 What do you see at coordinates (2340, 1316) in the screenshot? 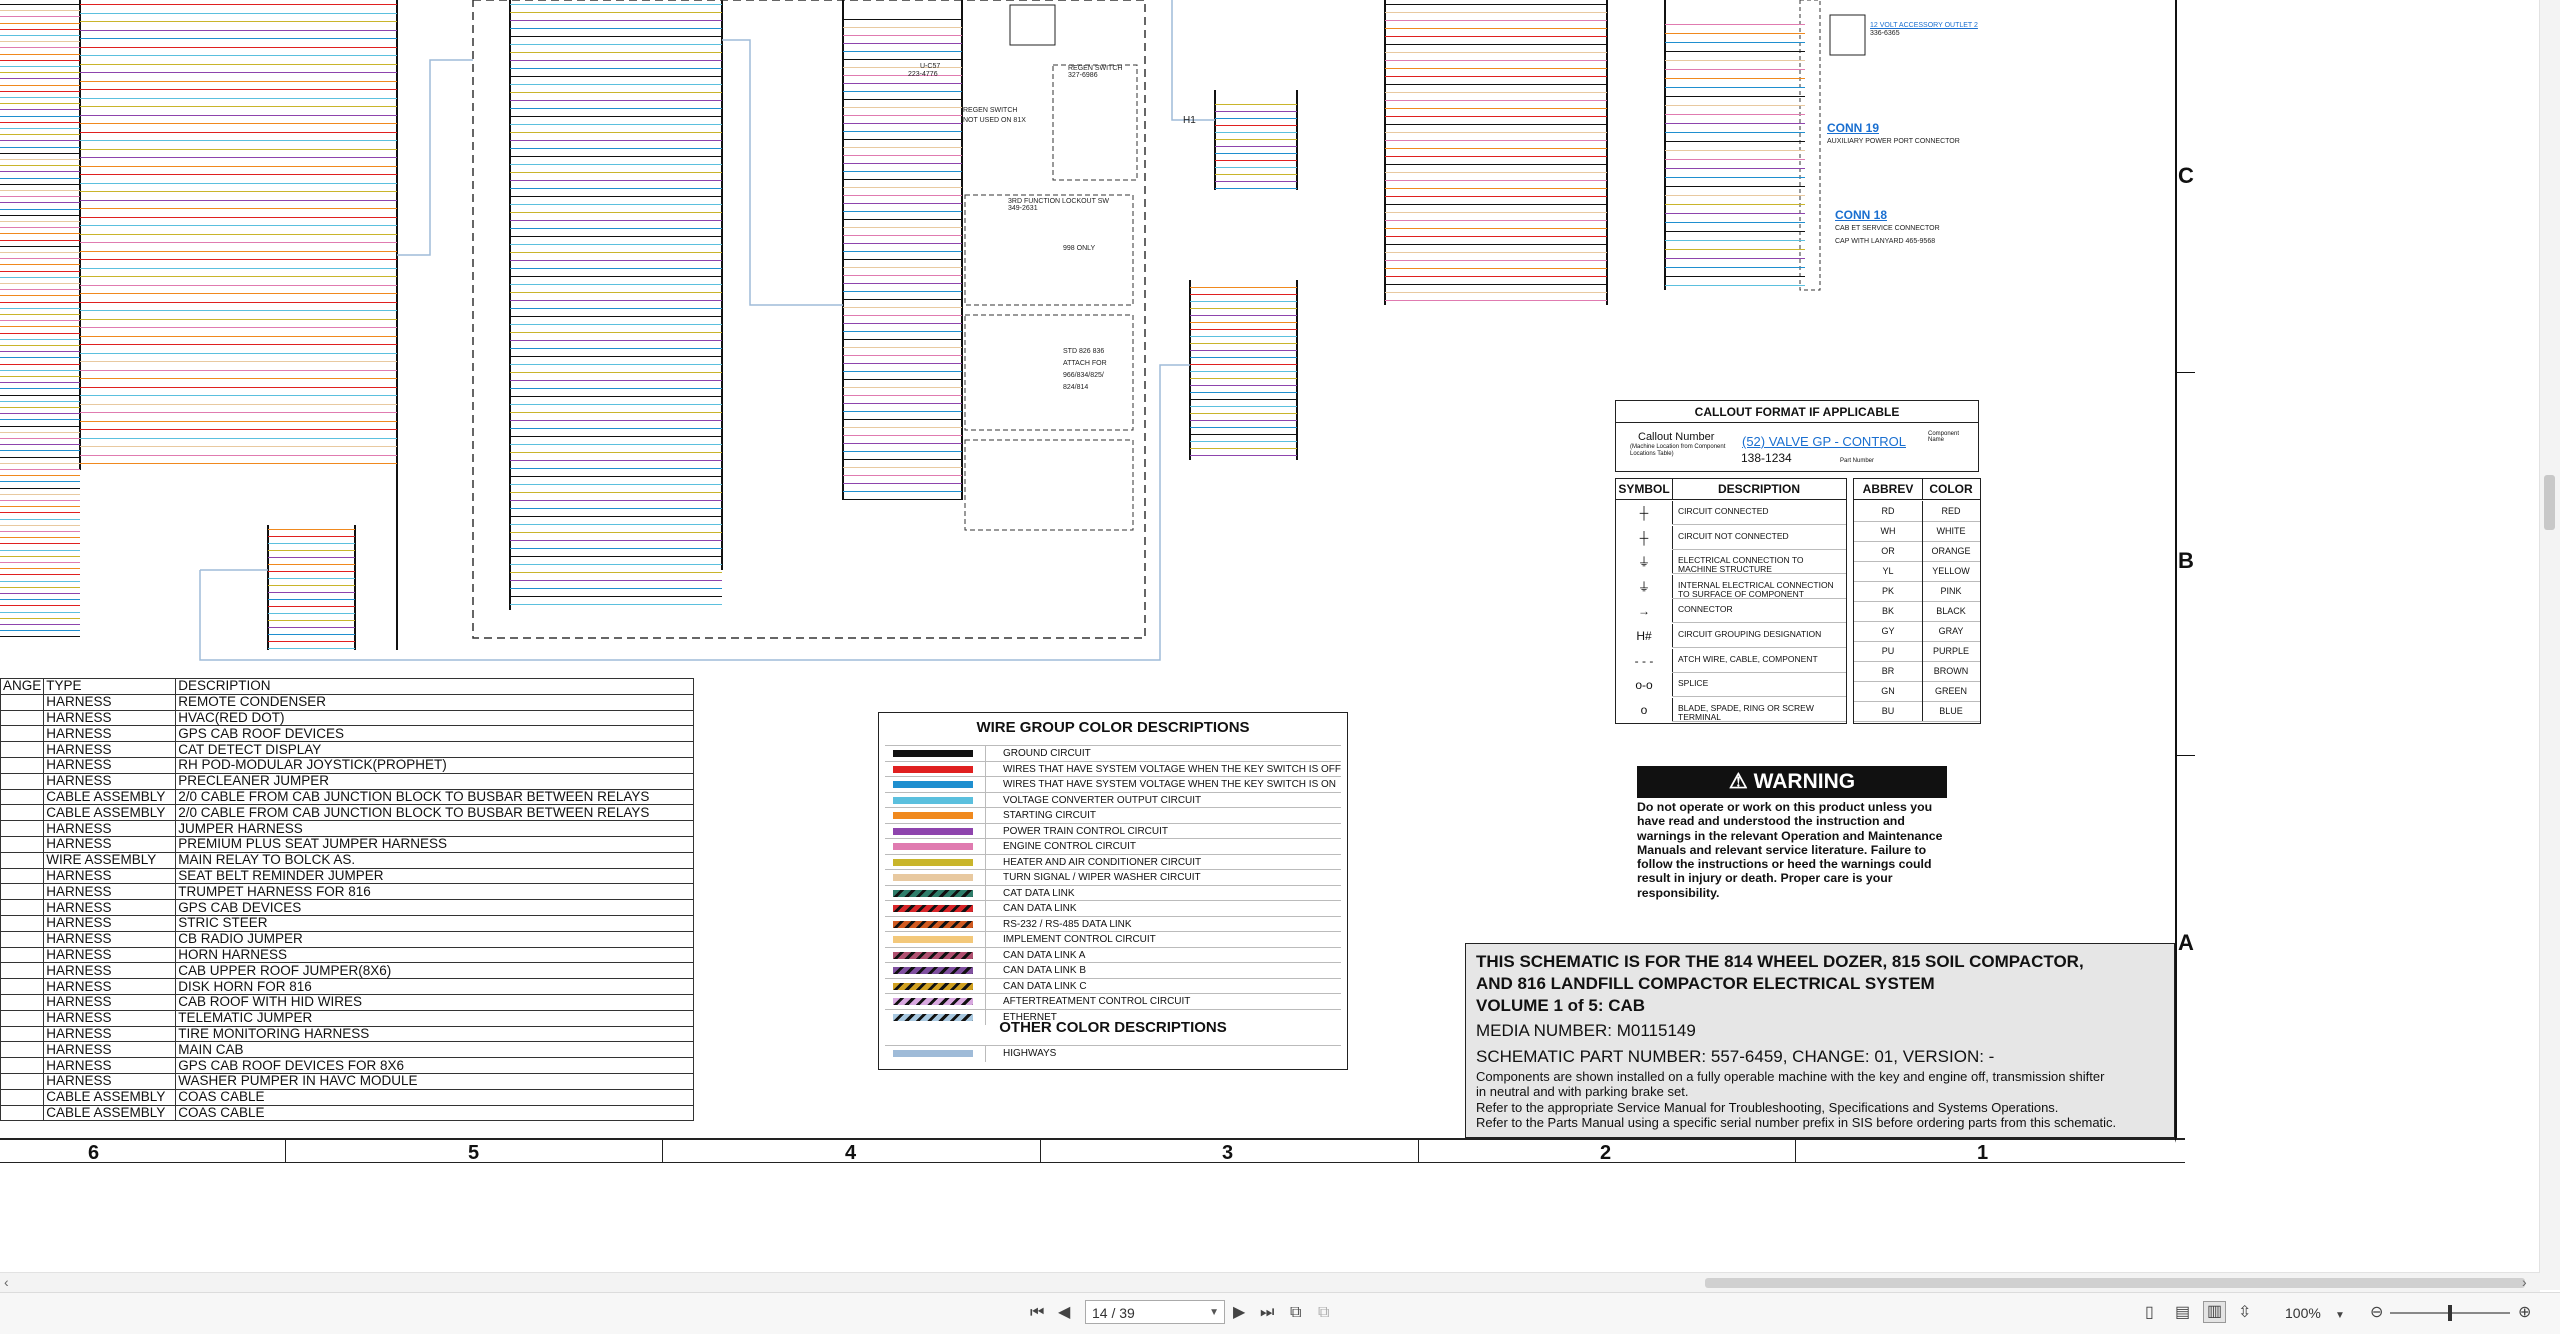
I see `zoom-dropdown-icon: ▼` at bounding box center [2340, 1316].